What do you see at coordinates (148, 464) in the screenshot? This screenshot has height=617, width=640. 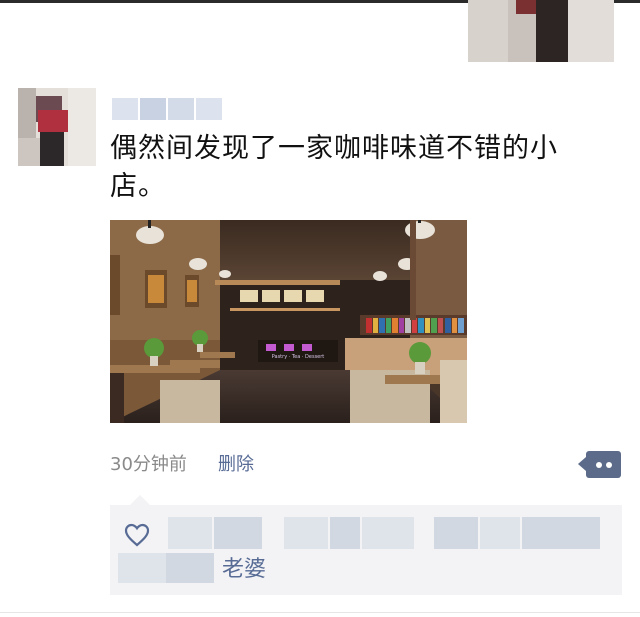 I see `post-time: 30分钟前` at bounding box center [148, 464].